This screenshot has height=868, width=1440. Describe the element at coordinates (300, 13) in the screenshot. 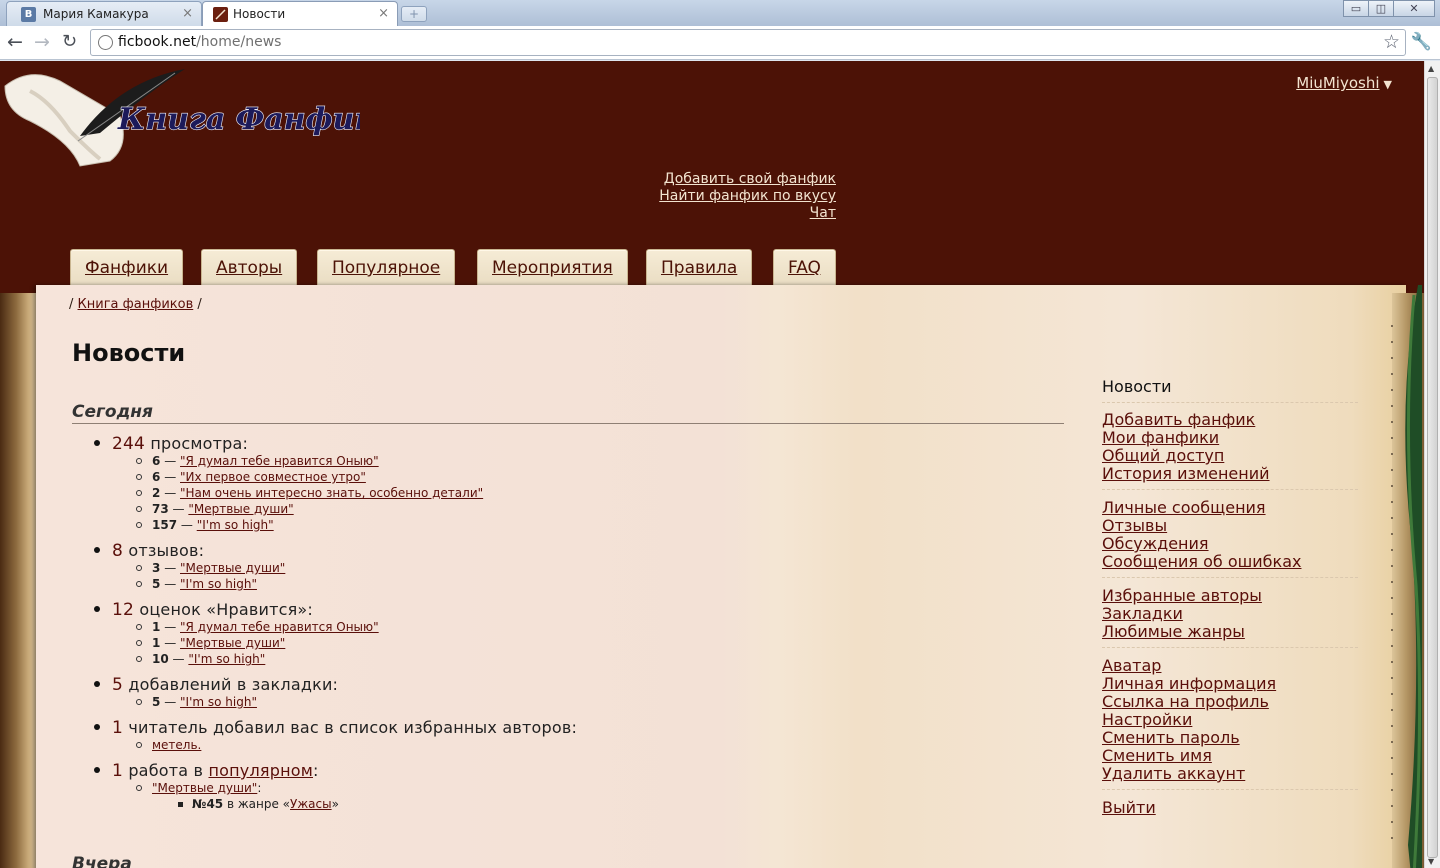

I see `browser-tab-news: Новости ×` at that location.